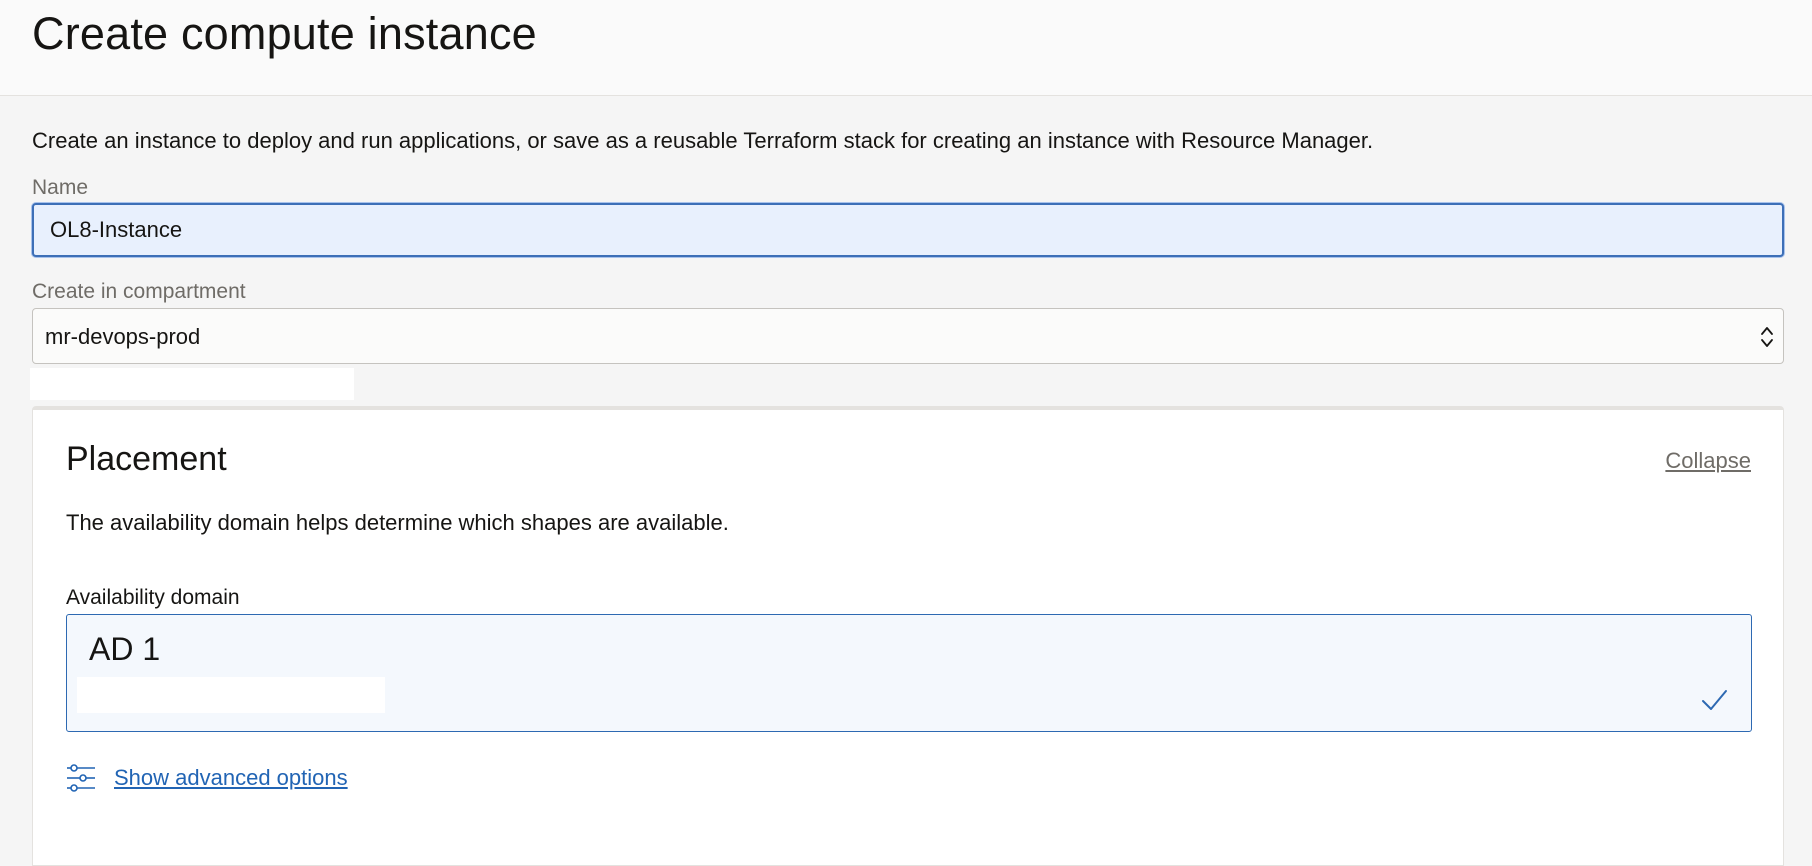  Describe the element at coordinates (1767, 337) in the screenshot. I see `chevron-updown-icon` at that location.